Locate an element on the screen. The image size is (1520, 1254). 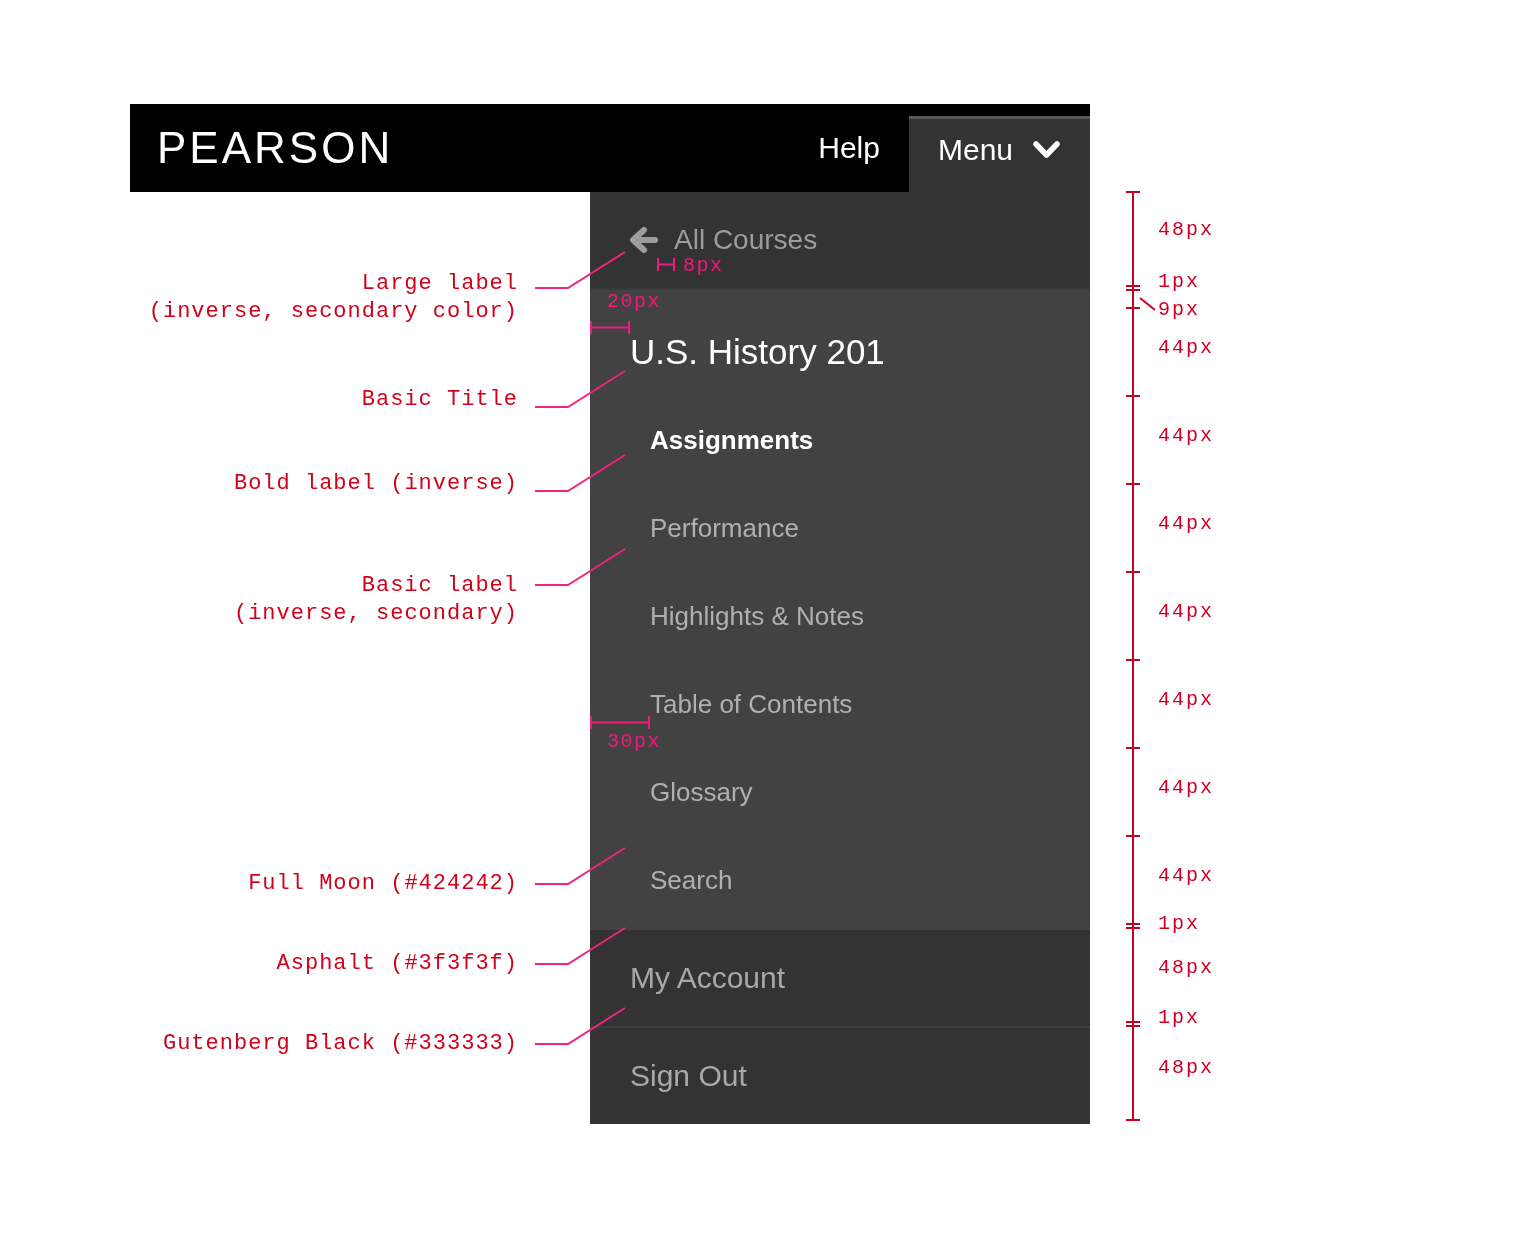
menu-item: Performance is located at coordinates (724, 528).